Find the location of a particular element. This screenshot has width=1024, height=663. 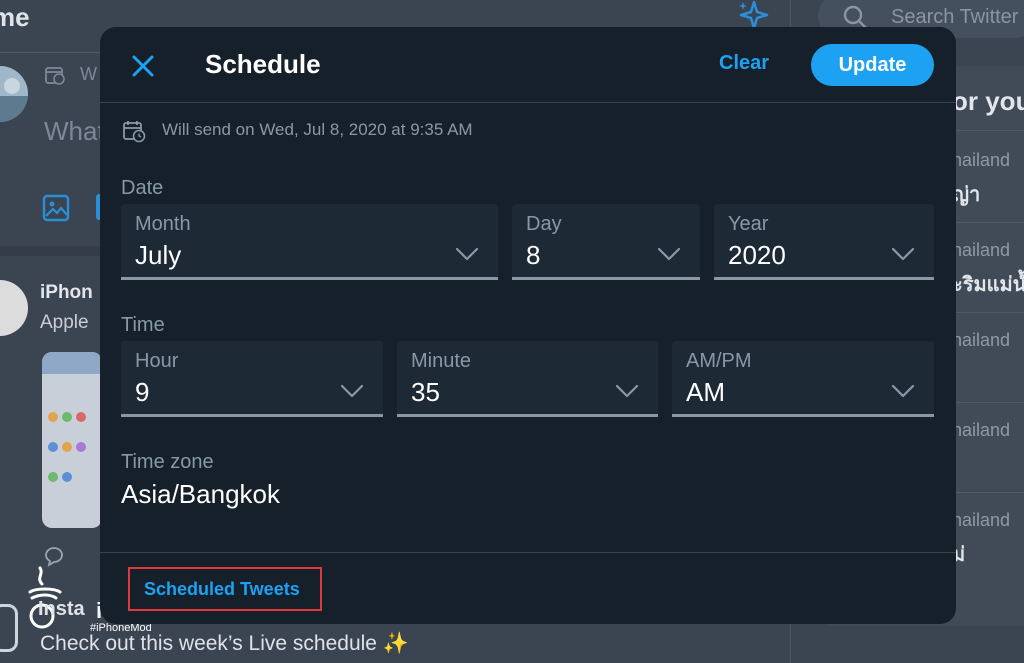

field-value: 9 is located at coordinates (142, 392).